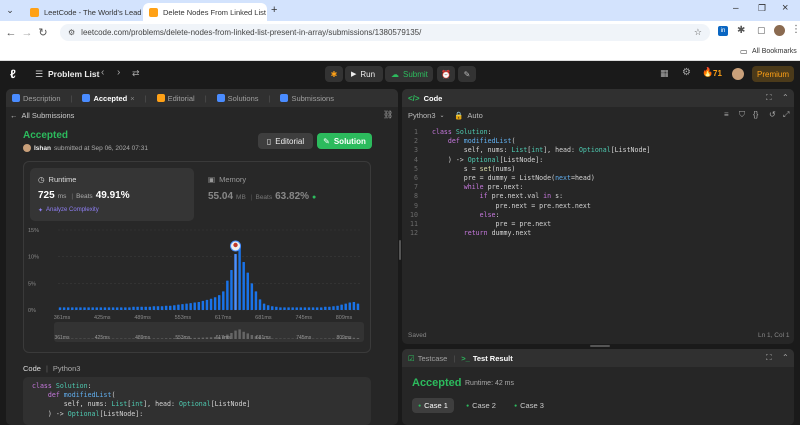 The width and height of the screenshot is (800, 425). What do you see at coordinates (32, 368) in the screenshot?
I see `code-label: Code` at bounding box center [32, 368].